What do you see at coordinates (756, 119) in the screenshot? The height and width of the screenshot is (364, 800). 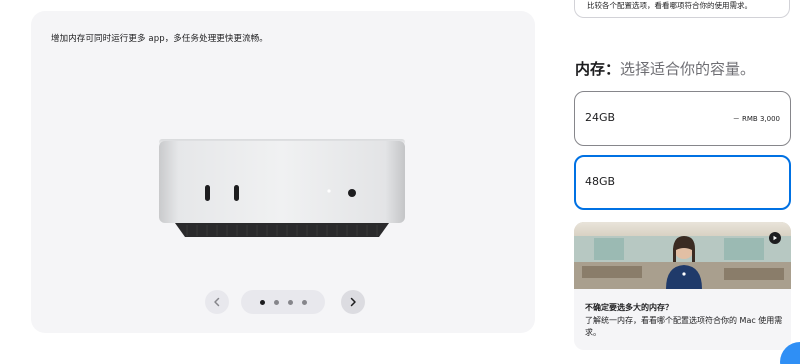 I see `memory-option-price: － RMB 3,000` at bounding box center [756, 119].